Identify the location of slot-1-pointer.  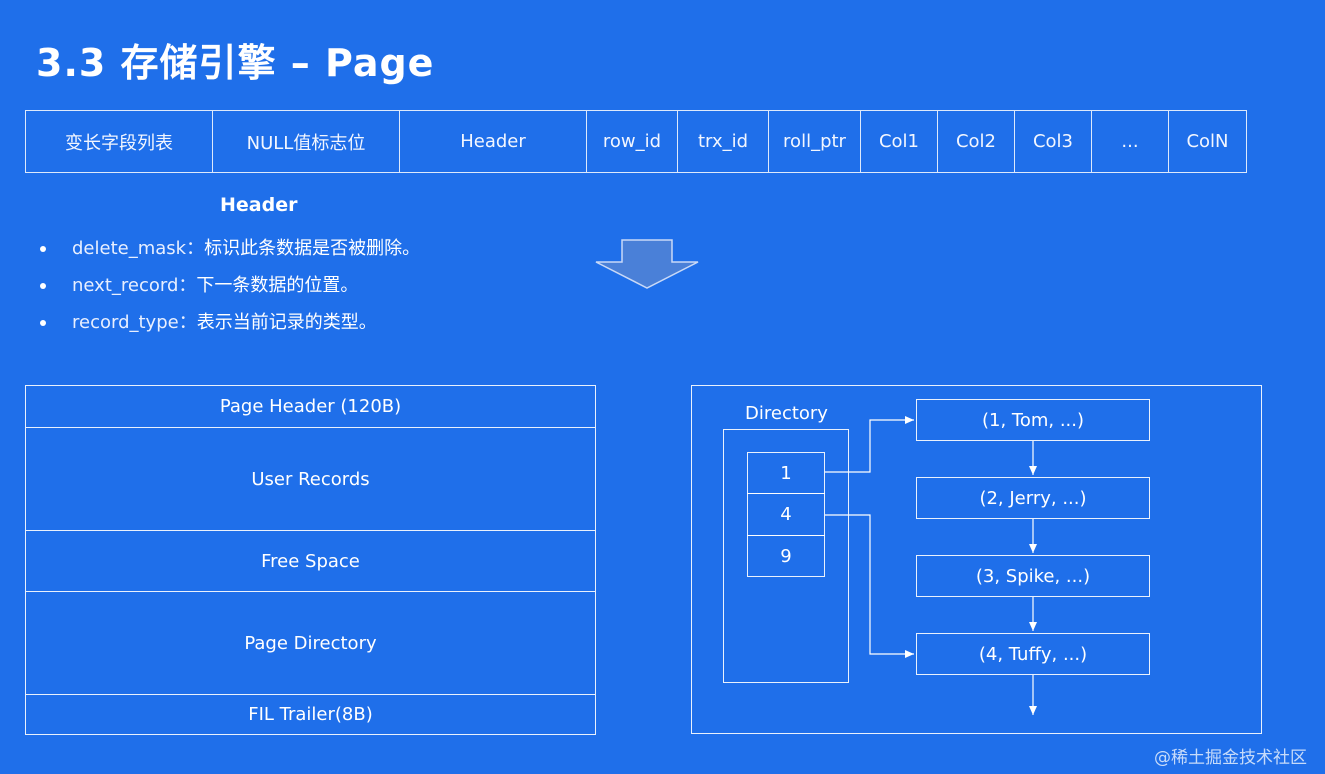
(869, 444).